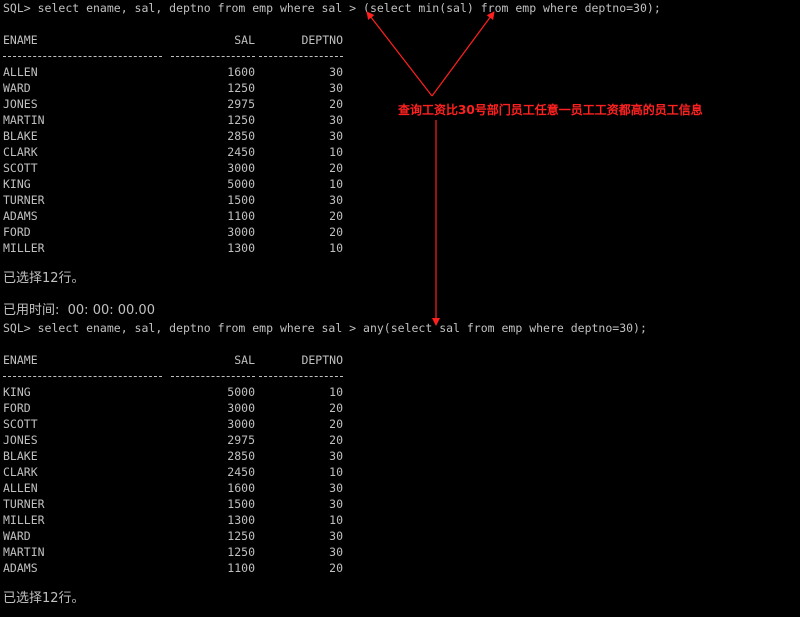 The width and height of the screenshot is (800, 617). Describe the element at coordinates (20, 328) in the screenshot. I see `sql-prompt: SQL>` at that location.